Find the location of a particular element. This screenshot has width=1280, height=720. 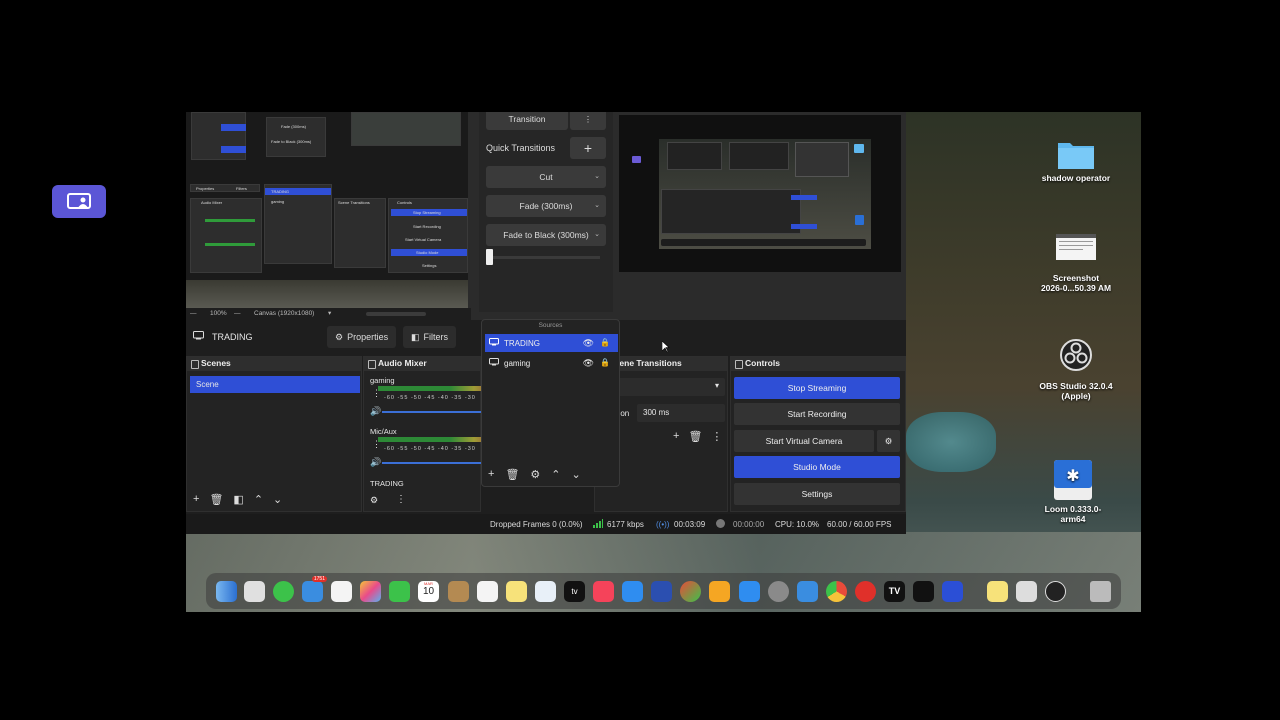

zoom-in-icon: — is located at coordinates (237, 313).